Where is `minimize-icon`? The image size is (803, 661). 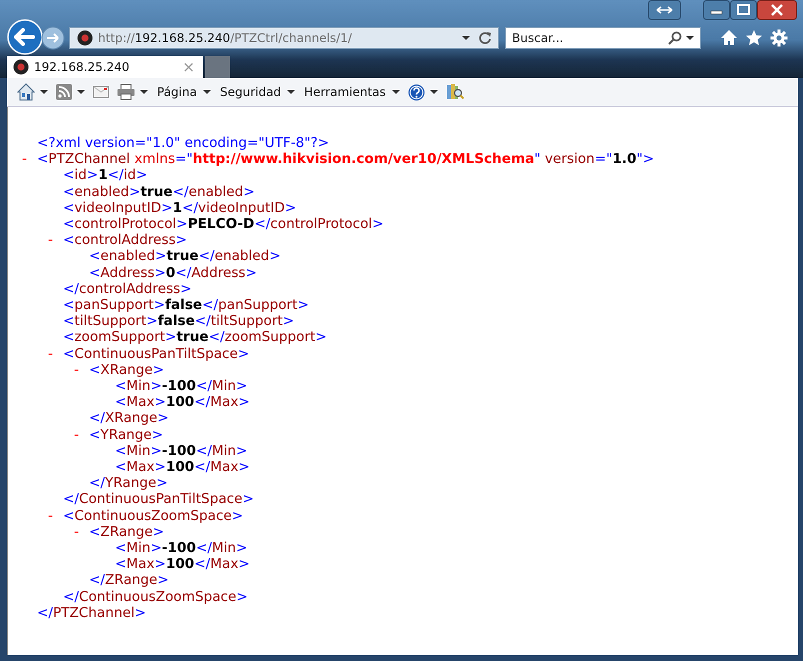 minimize-icon is located at coordinates (716, 10).